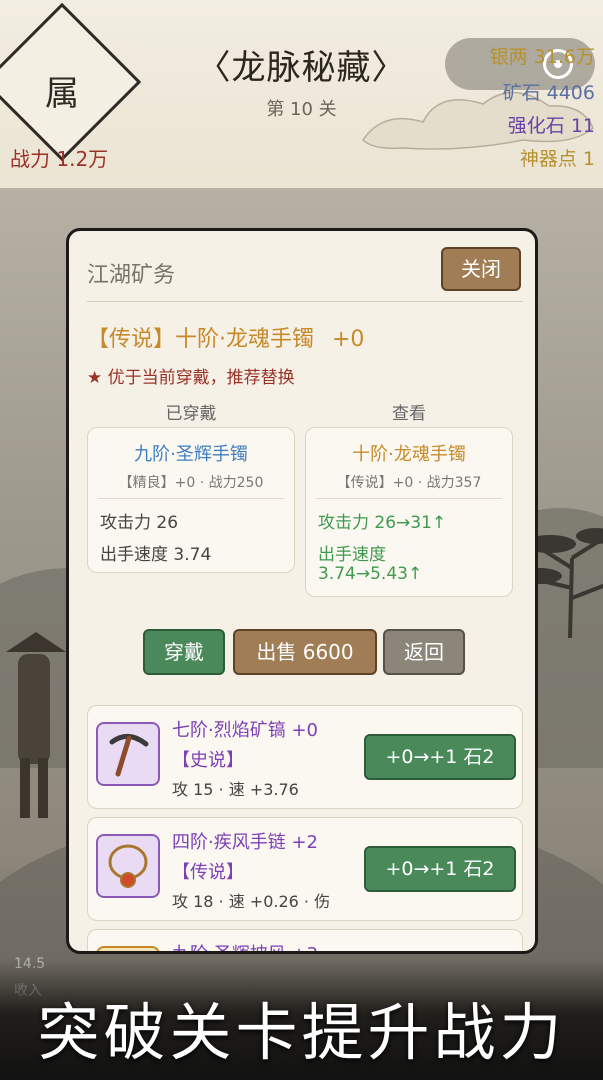 The image size is (603, 1080). What do you see at coordinates (235, 789) in the screenshot?
I see `item-stats: 攻 15 · 速 +3.76` at bounding box center [235, 789].